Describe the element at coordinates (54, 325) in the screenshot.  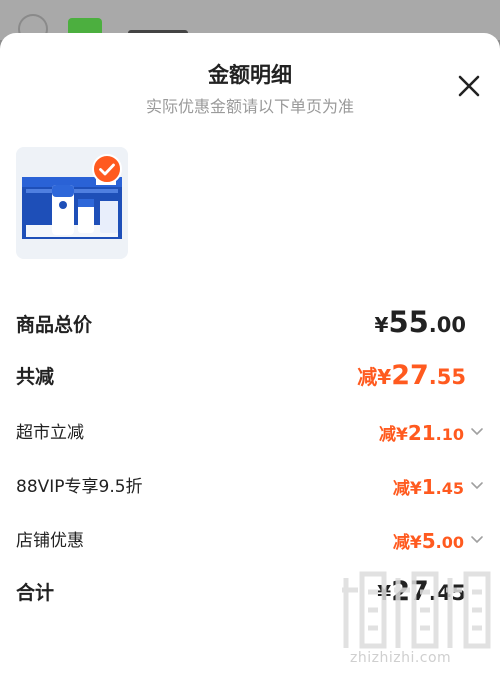
I see `total-price-label: 商品总价` at that location.